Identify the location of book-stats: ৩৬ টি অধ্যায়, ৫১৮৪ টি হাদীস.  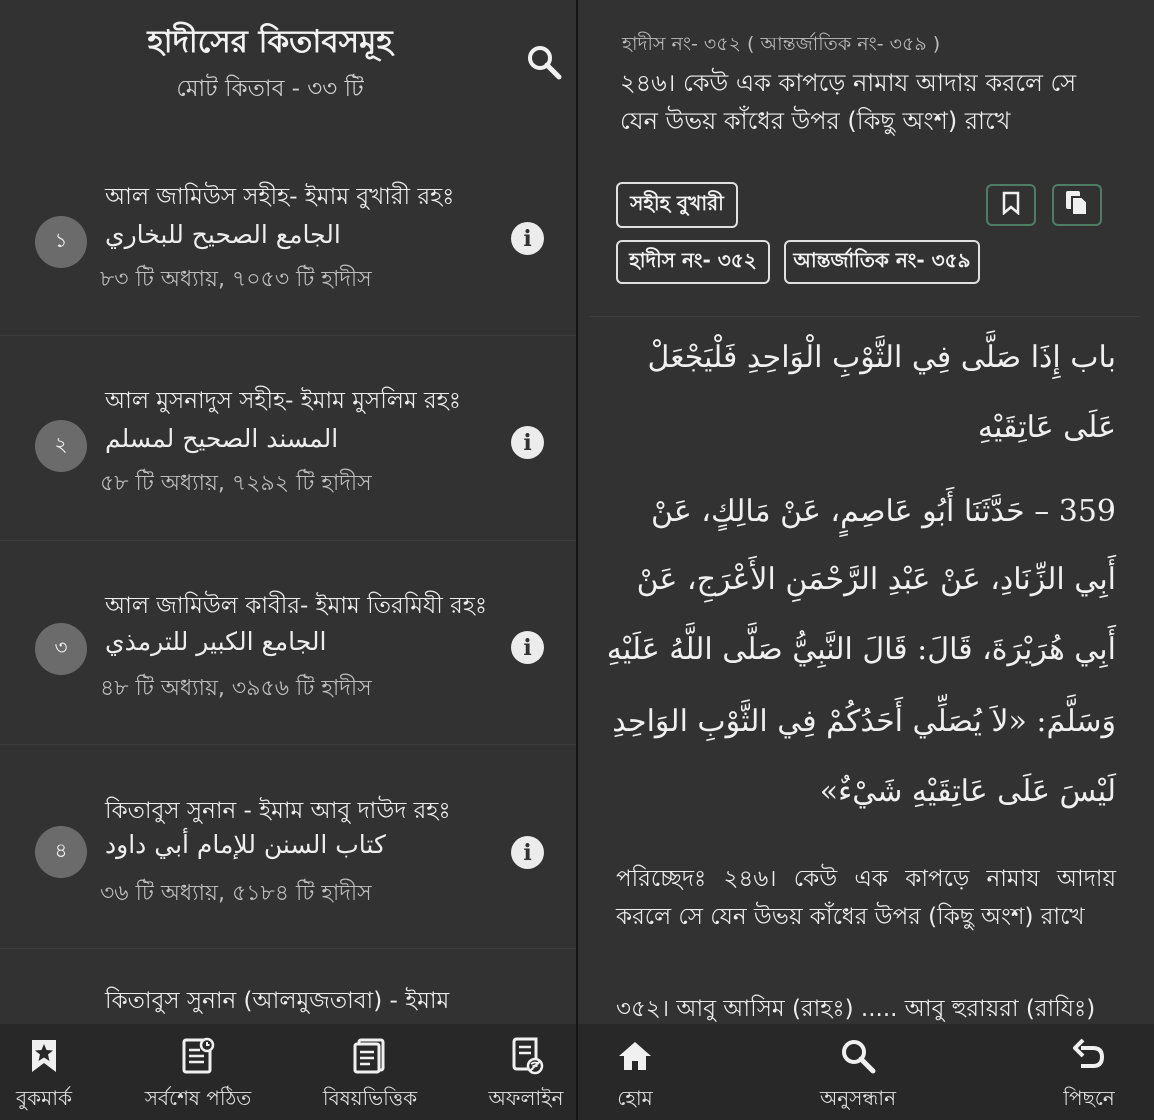
(236, 893).